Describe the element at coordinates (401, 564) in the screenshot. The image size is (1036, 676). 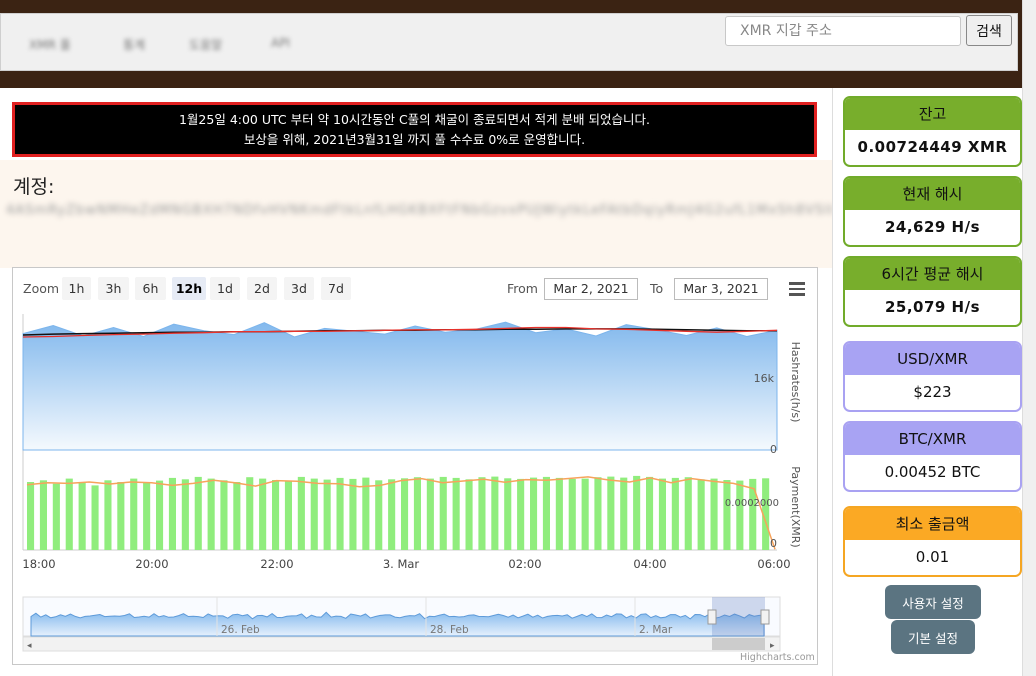
I see `x-tick-label: 3. Mar` at that location.